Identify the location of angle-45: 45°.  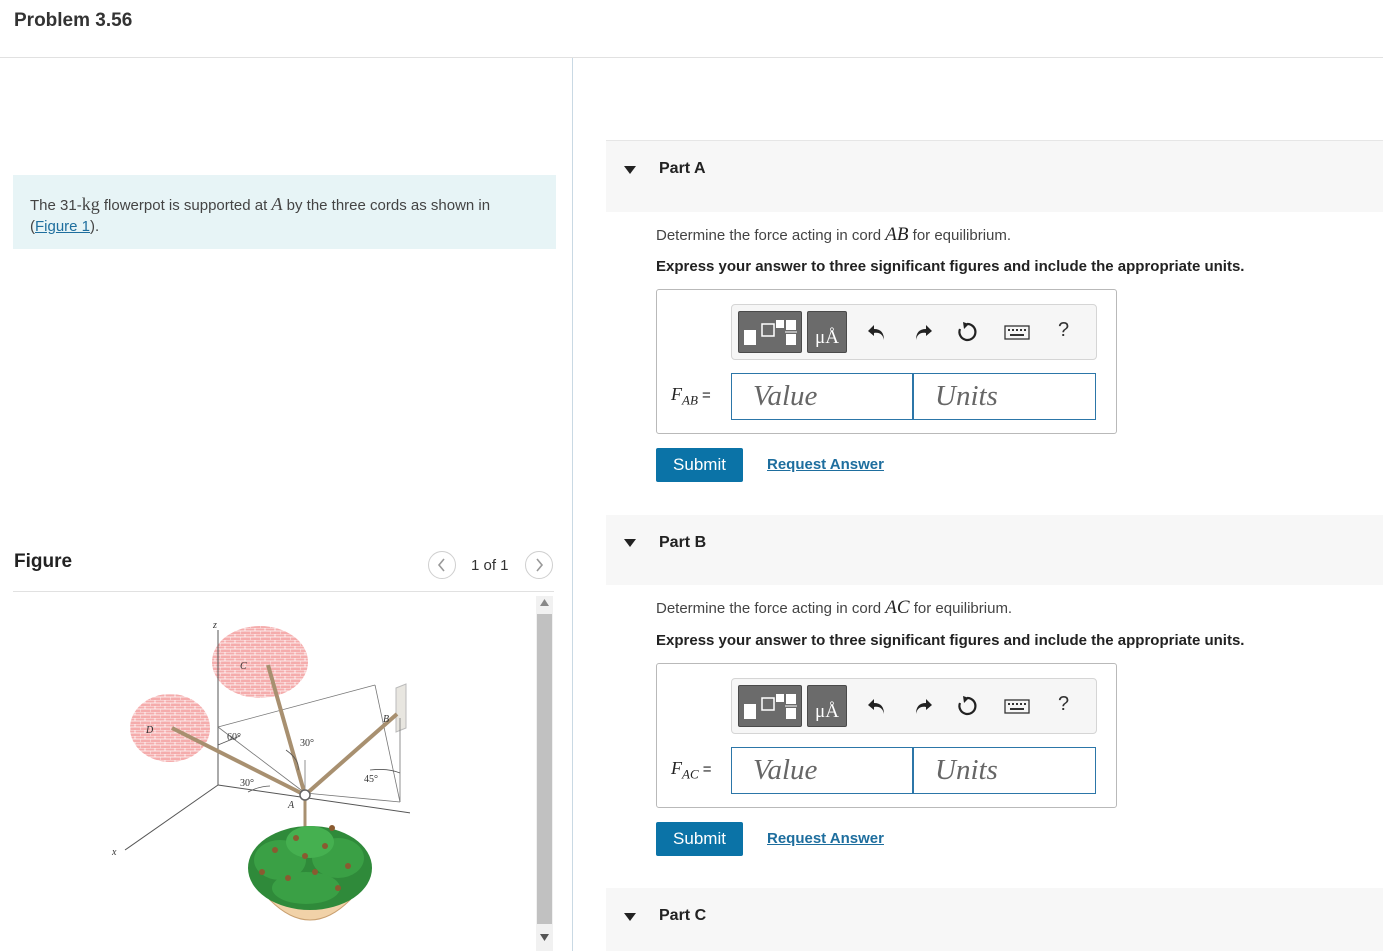
(371, 779).